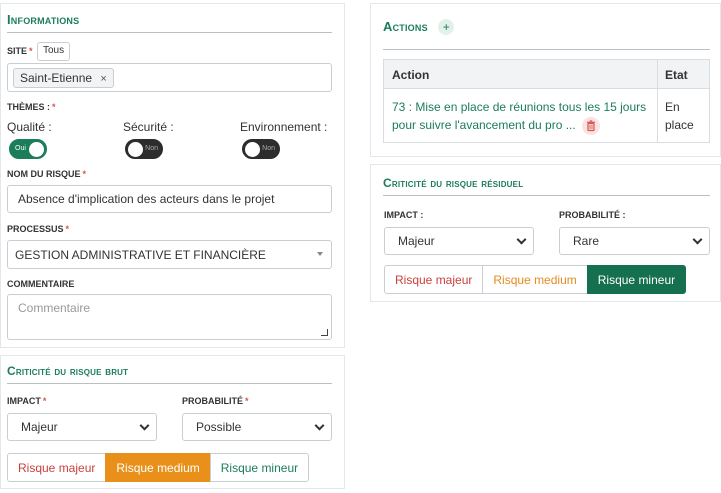  Describe the element at coordinates (411, 75) in the screenshot. I see `col-header-action: Action` at that location.